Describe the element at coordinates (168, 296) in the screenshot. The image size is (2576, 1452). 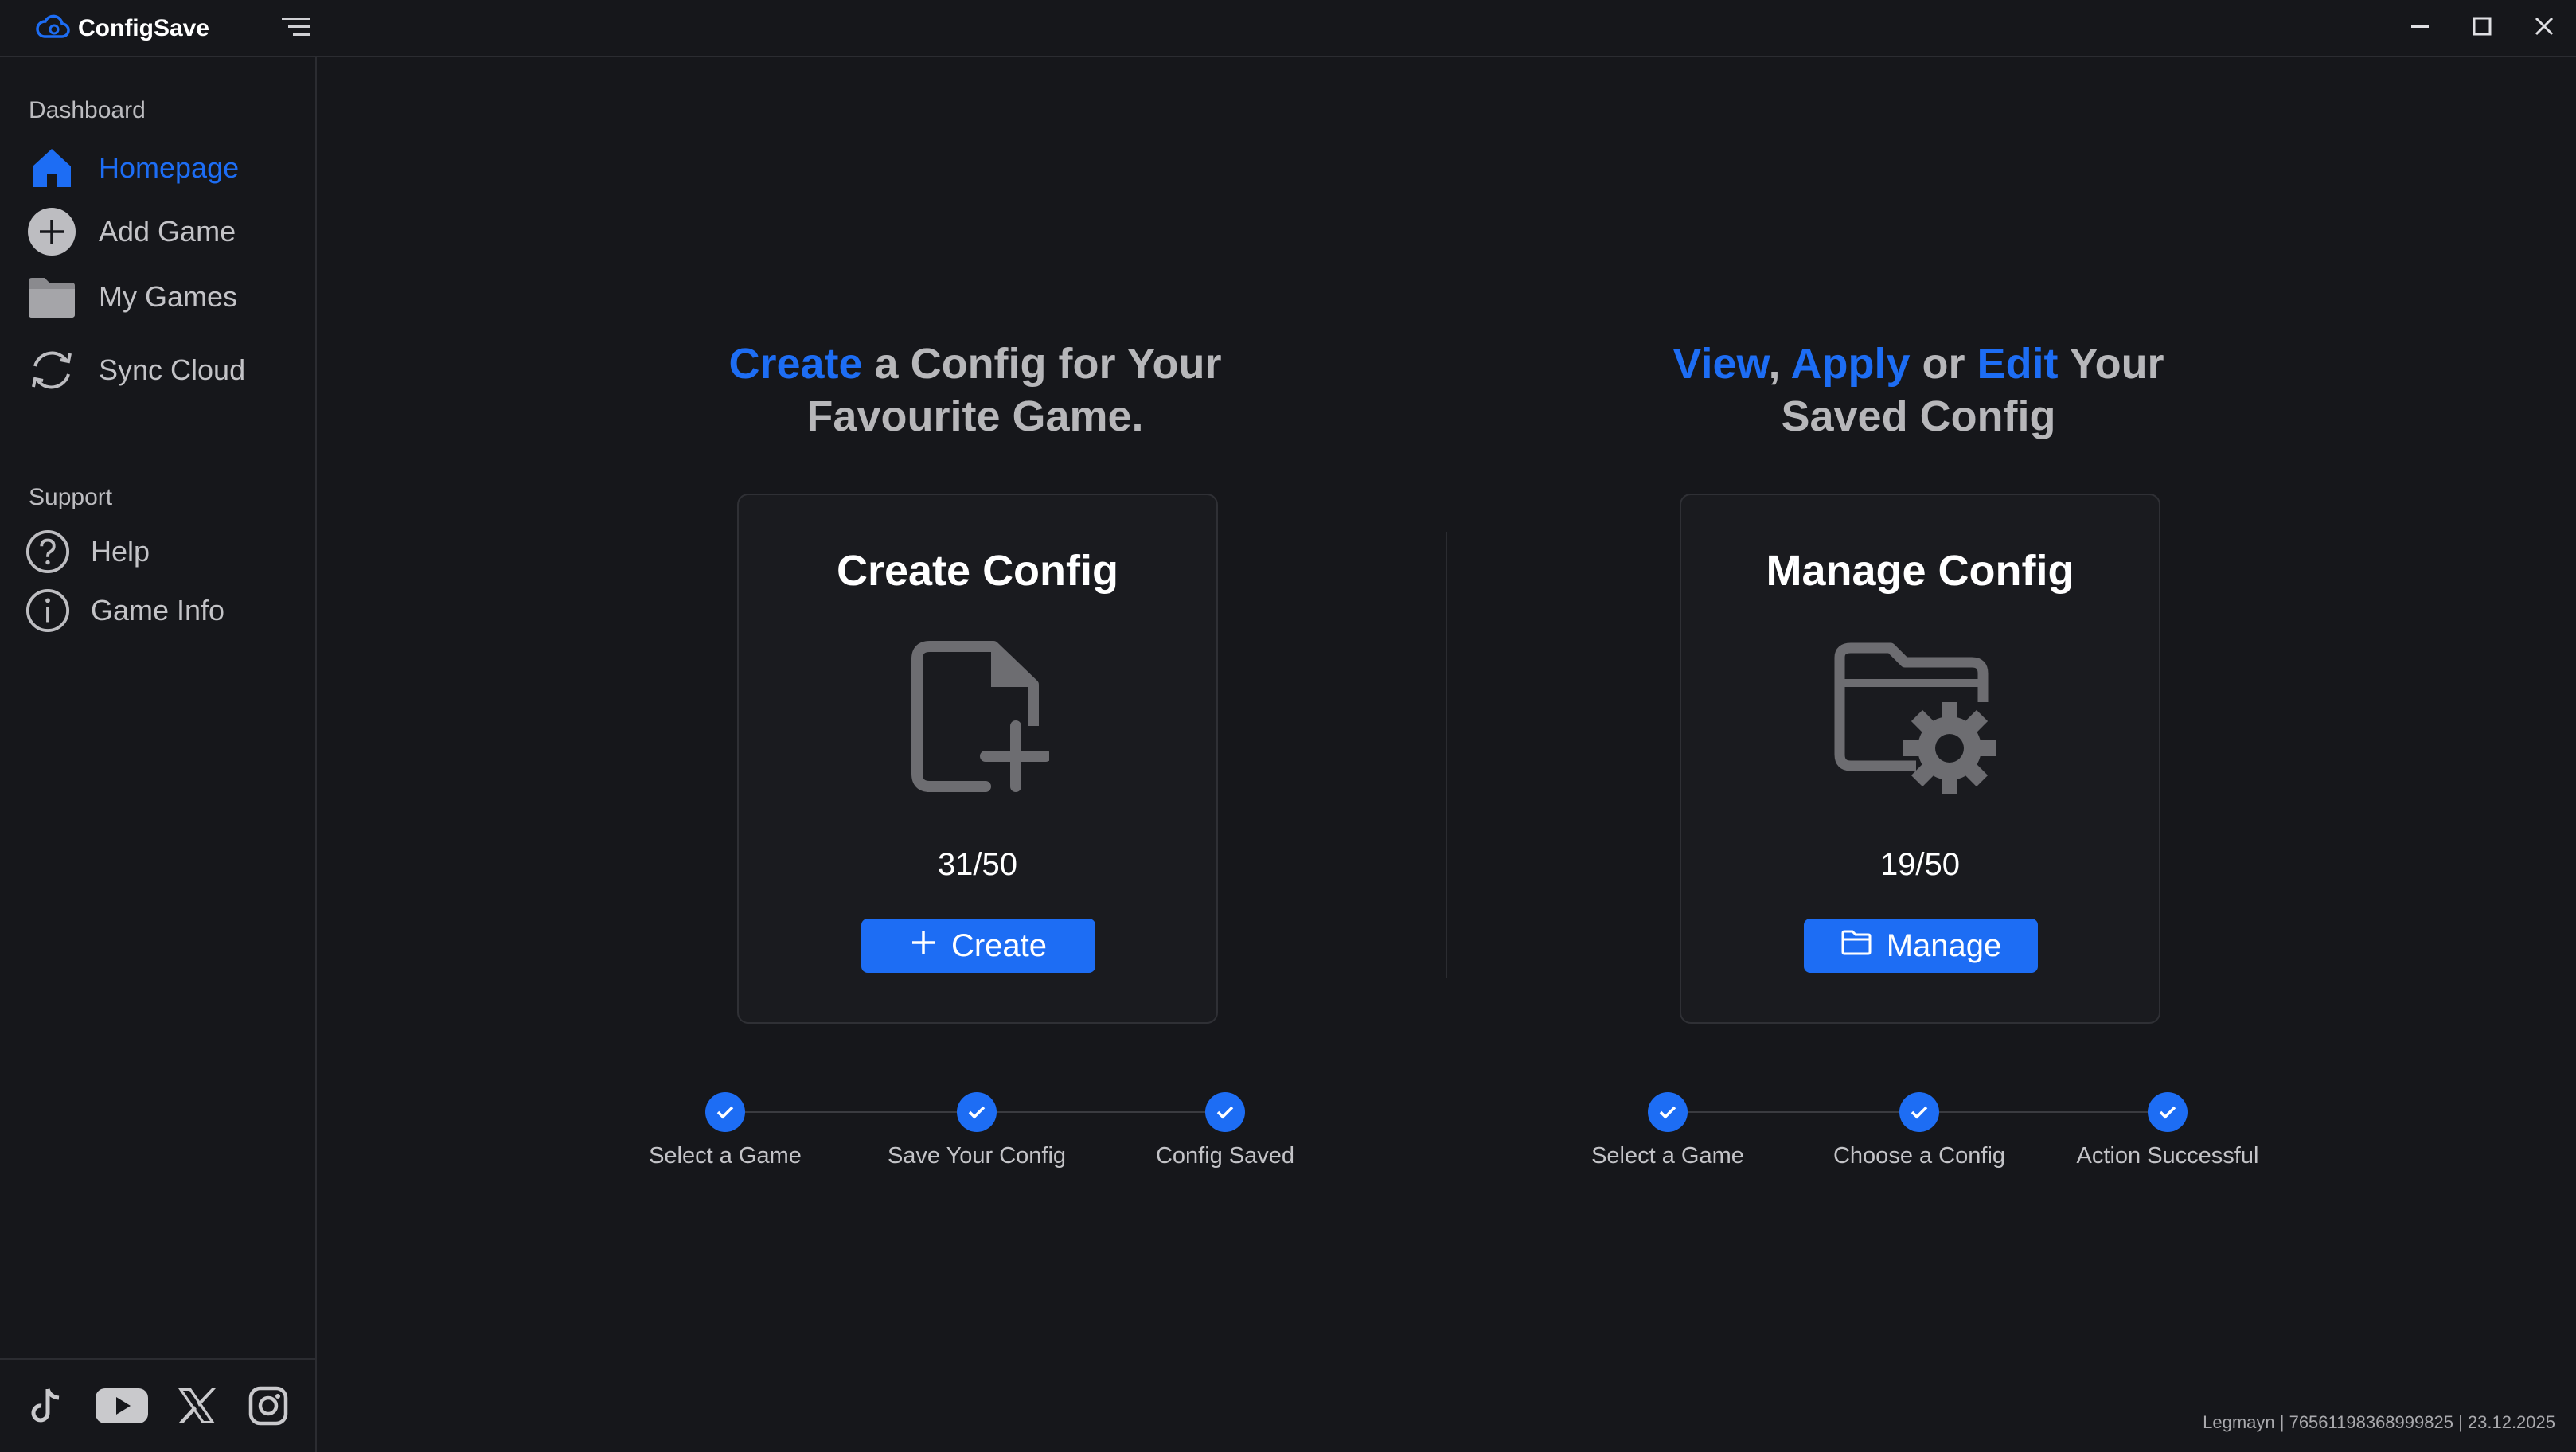
I see `sidebar-item-label: My Games` at that location.